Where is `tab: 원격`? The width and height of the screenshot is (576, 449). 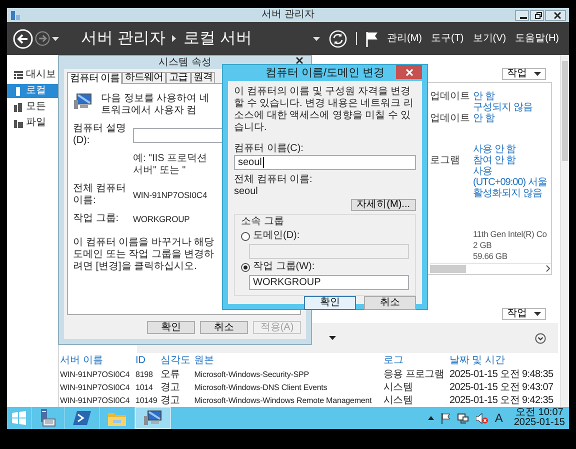
tab: 원격 is located at coordinates (203, 77).